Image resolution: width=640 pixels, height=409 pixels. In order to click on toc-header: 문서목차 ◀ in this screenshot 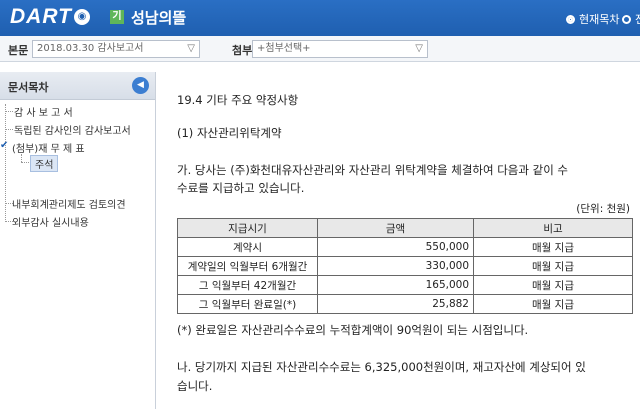, I will do `click(77, 86)`.